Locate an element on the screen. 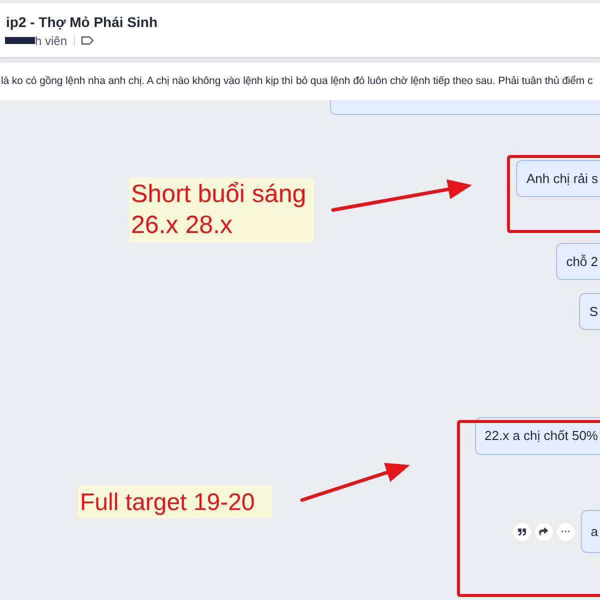 The image size is (600, 600). message-text: S is located at coordinates (593, 312).